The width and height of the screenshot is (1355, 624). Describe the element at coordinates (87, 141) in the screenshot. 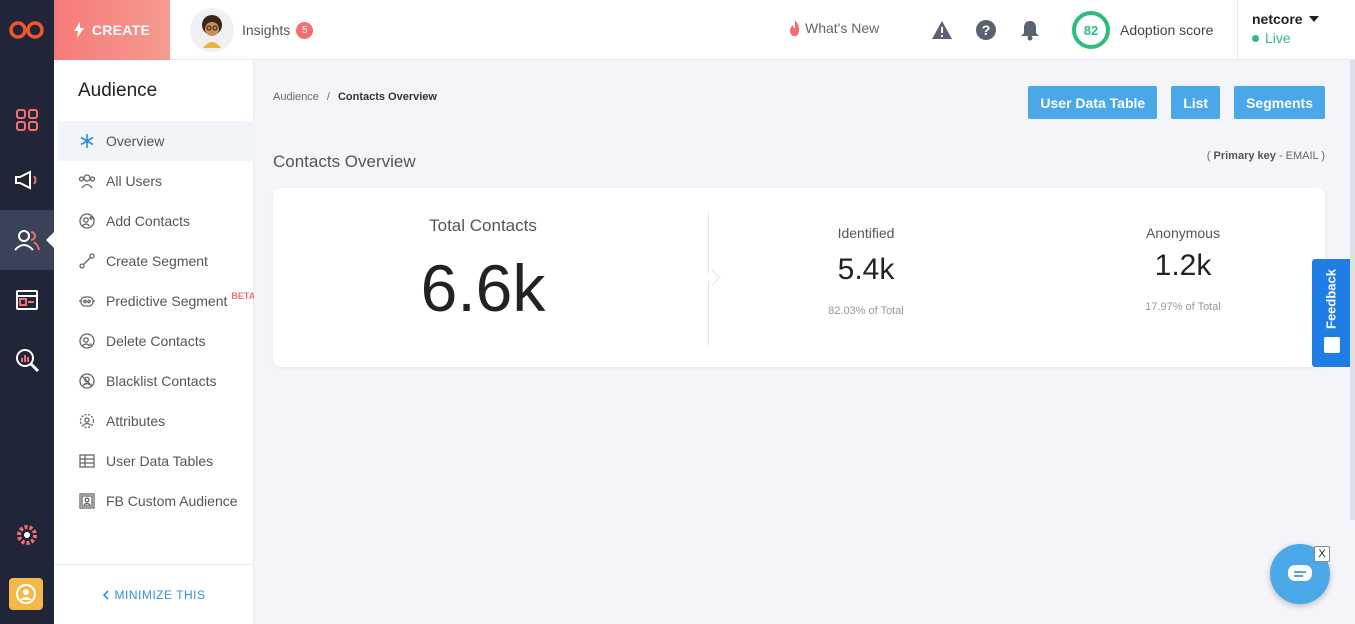

I see `snowflake-icon` at that location.